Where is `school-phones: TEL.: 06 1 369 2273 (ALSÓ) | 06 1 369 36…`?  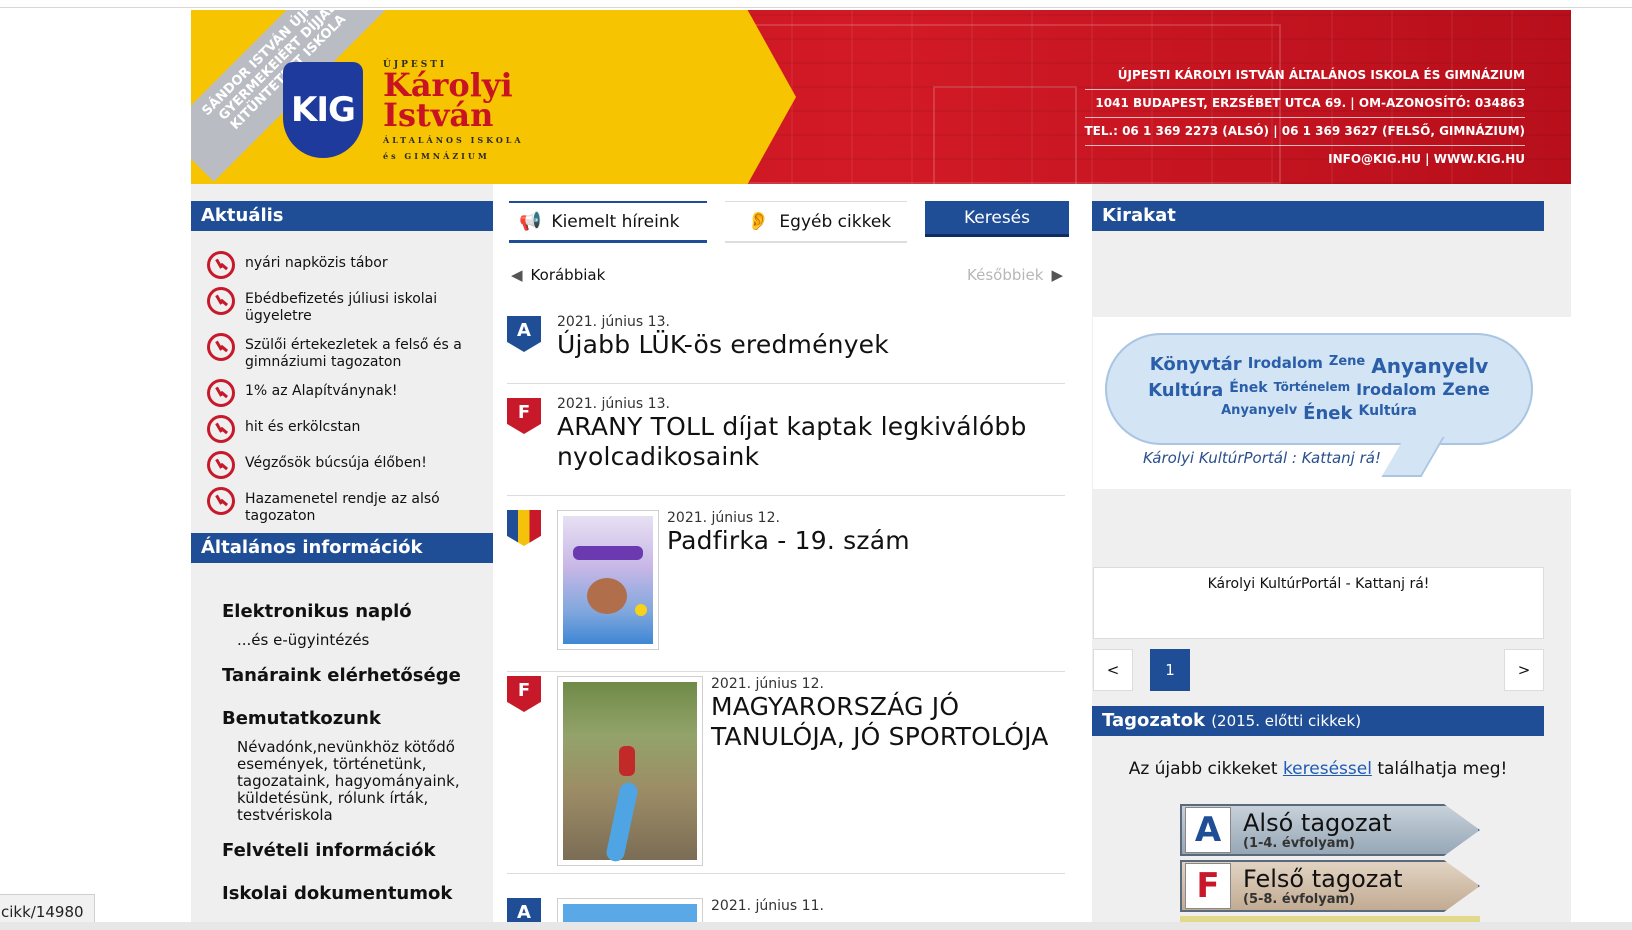 school-phones: TEL.: 06 1 369 2273 (ALSÓ) | 06 1 369 36… is located at coordinates (1304, 132).